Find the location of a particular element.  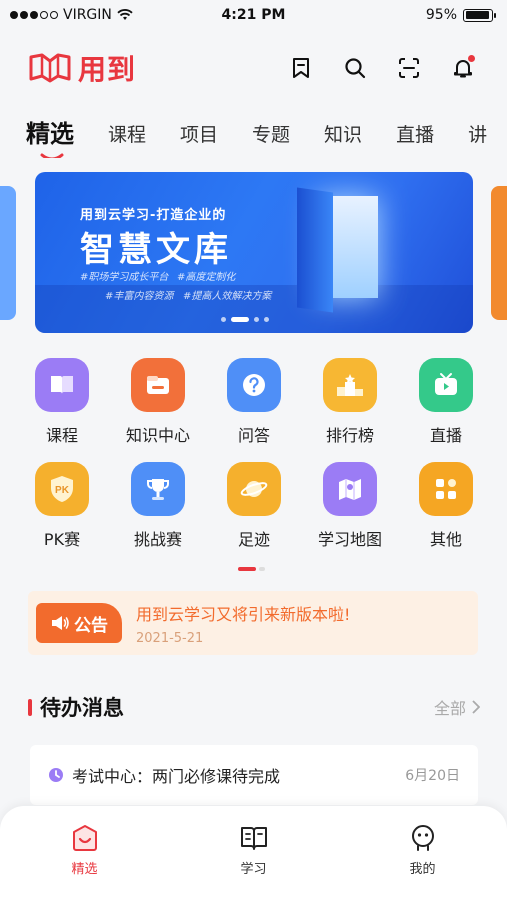

podium-icon is located at coordinates (350, 385).